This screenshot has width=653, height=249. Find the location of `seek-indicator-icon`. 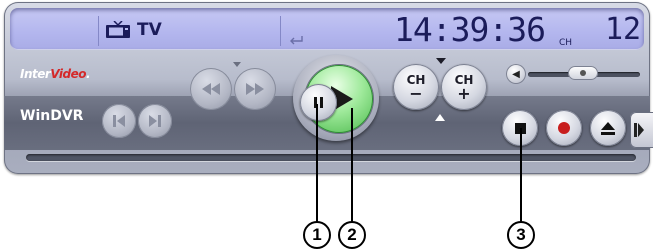

seek-indicator-icon is located at coordinates (237, 64).